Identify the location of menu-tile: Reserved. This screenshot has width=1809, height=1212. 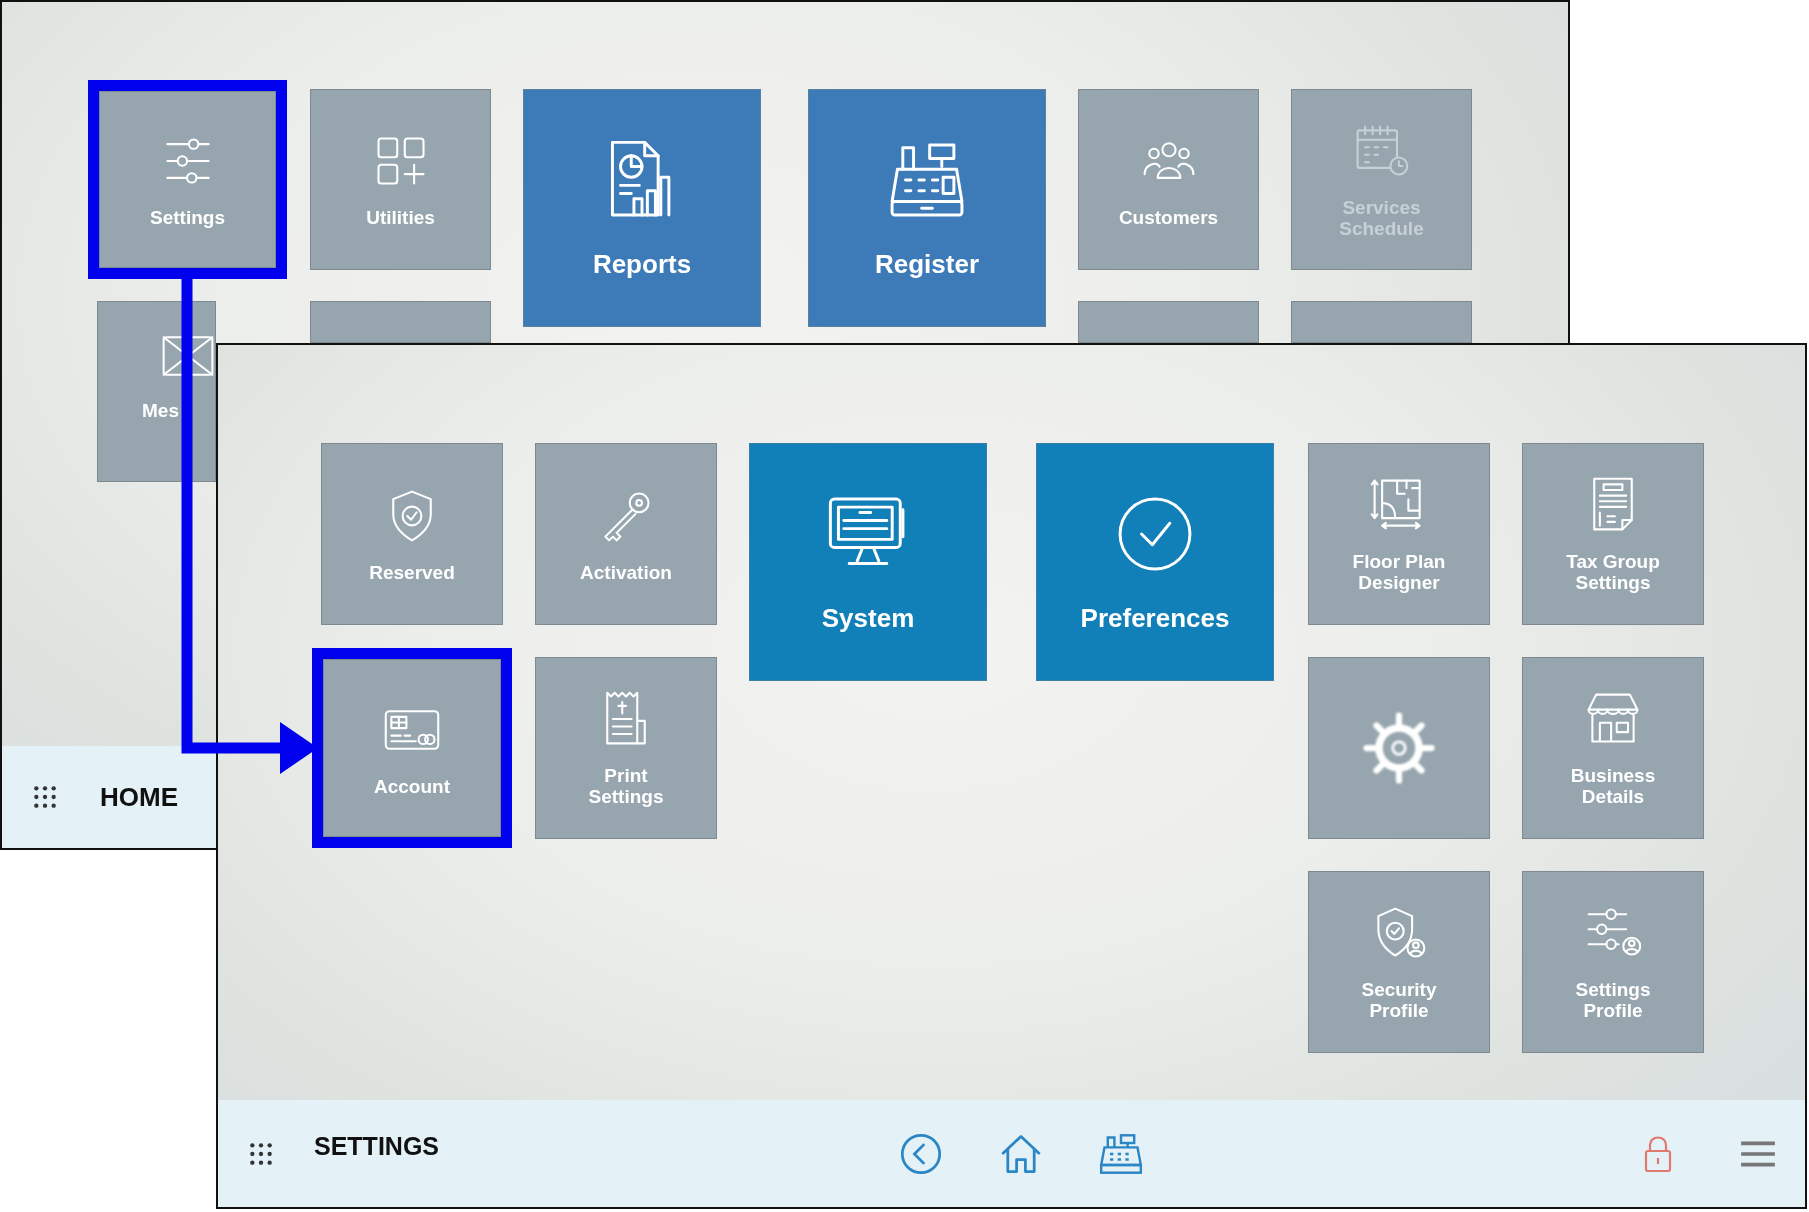
(412, 534).